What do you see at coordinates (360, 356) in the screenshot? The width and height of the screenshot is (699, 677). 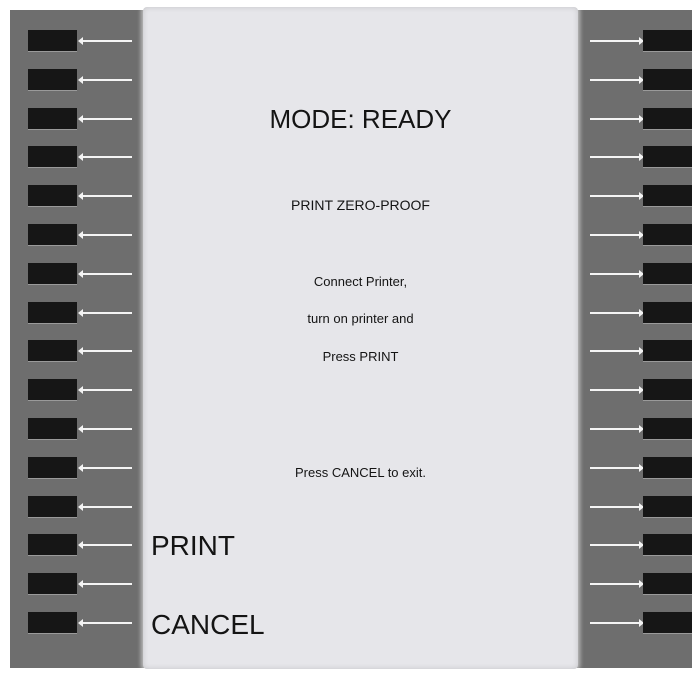 I see `instruction-line-3: Press PRINT` at bounding box center [360, 356].